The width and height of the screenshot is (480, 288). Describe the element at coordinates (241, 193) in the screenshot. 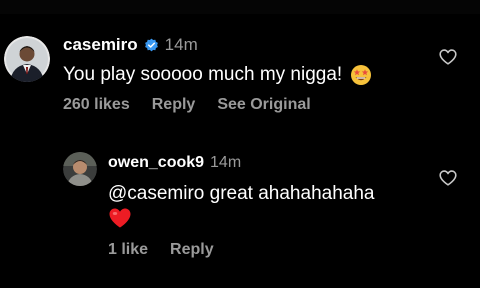

I see `comment-text: @casemiro great ahahahahaha` at that location.